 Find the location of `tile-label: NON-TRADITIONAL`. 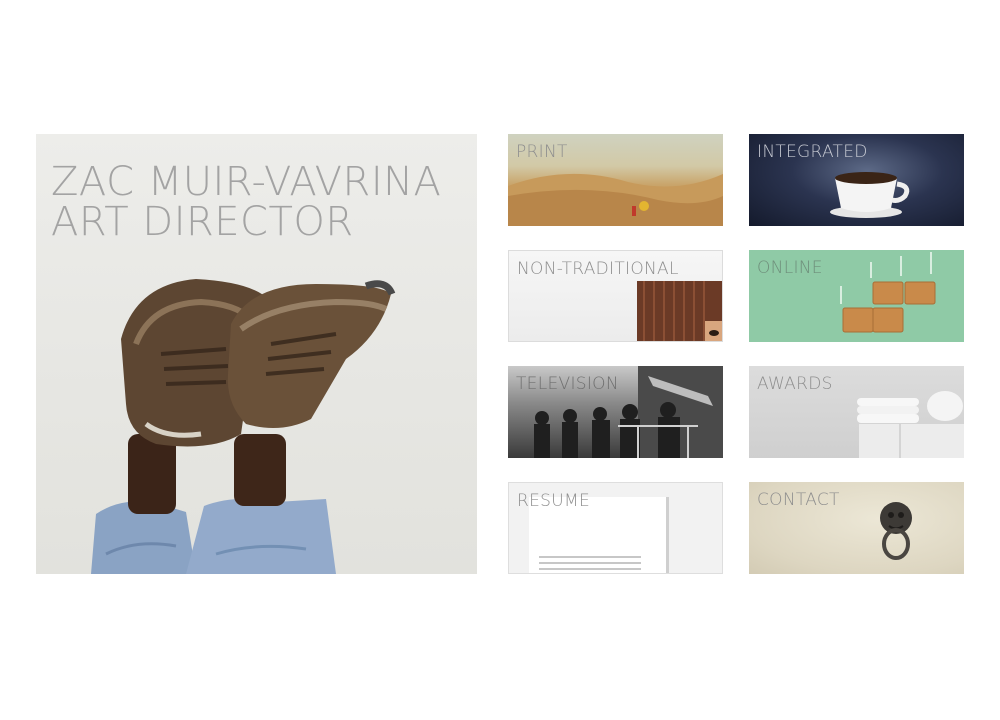

tile-label: NON-TRADITIONAL is located at coordinates (598, 269).